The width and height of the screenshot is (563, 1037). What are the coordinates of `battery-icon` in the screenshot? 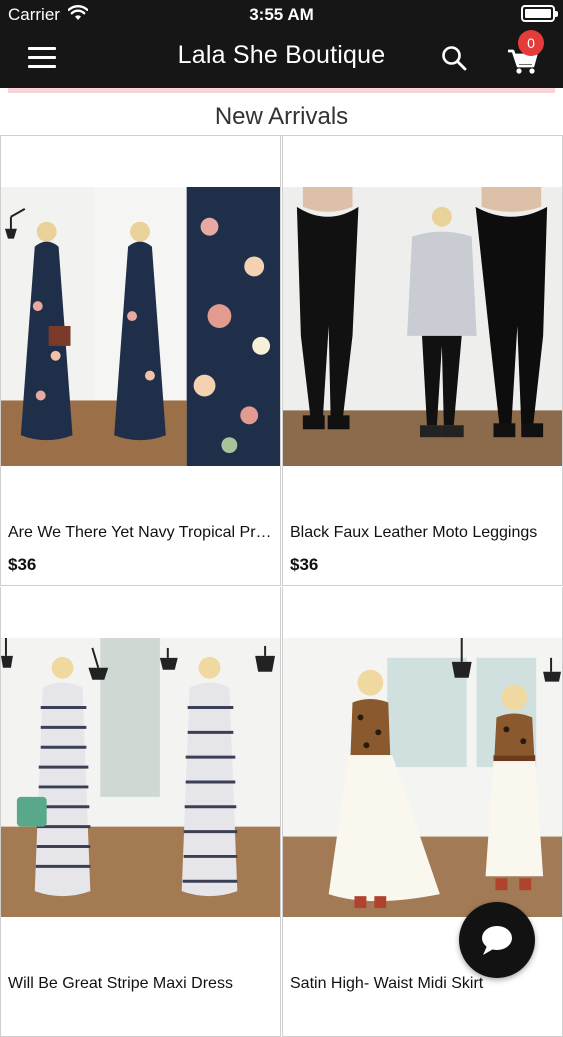 It's located at (539, 13).